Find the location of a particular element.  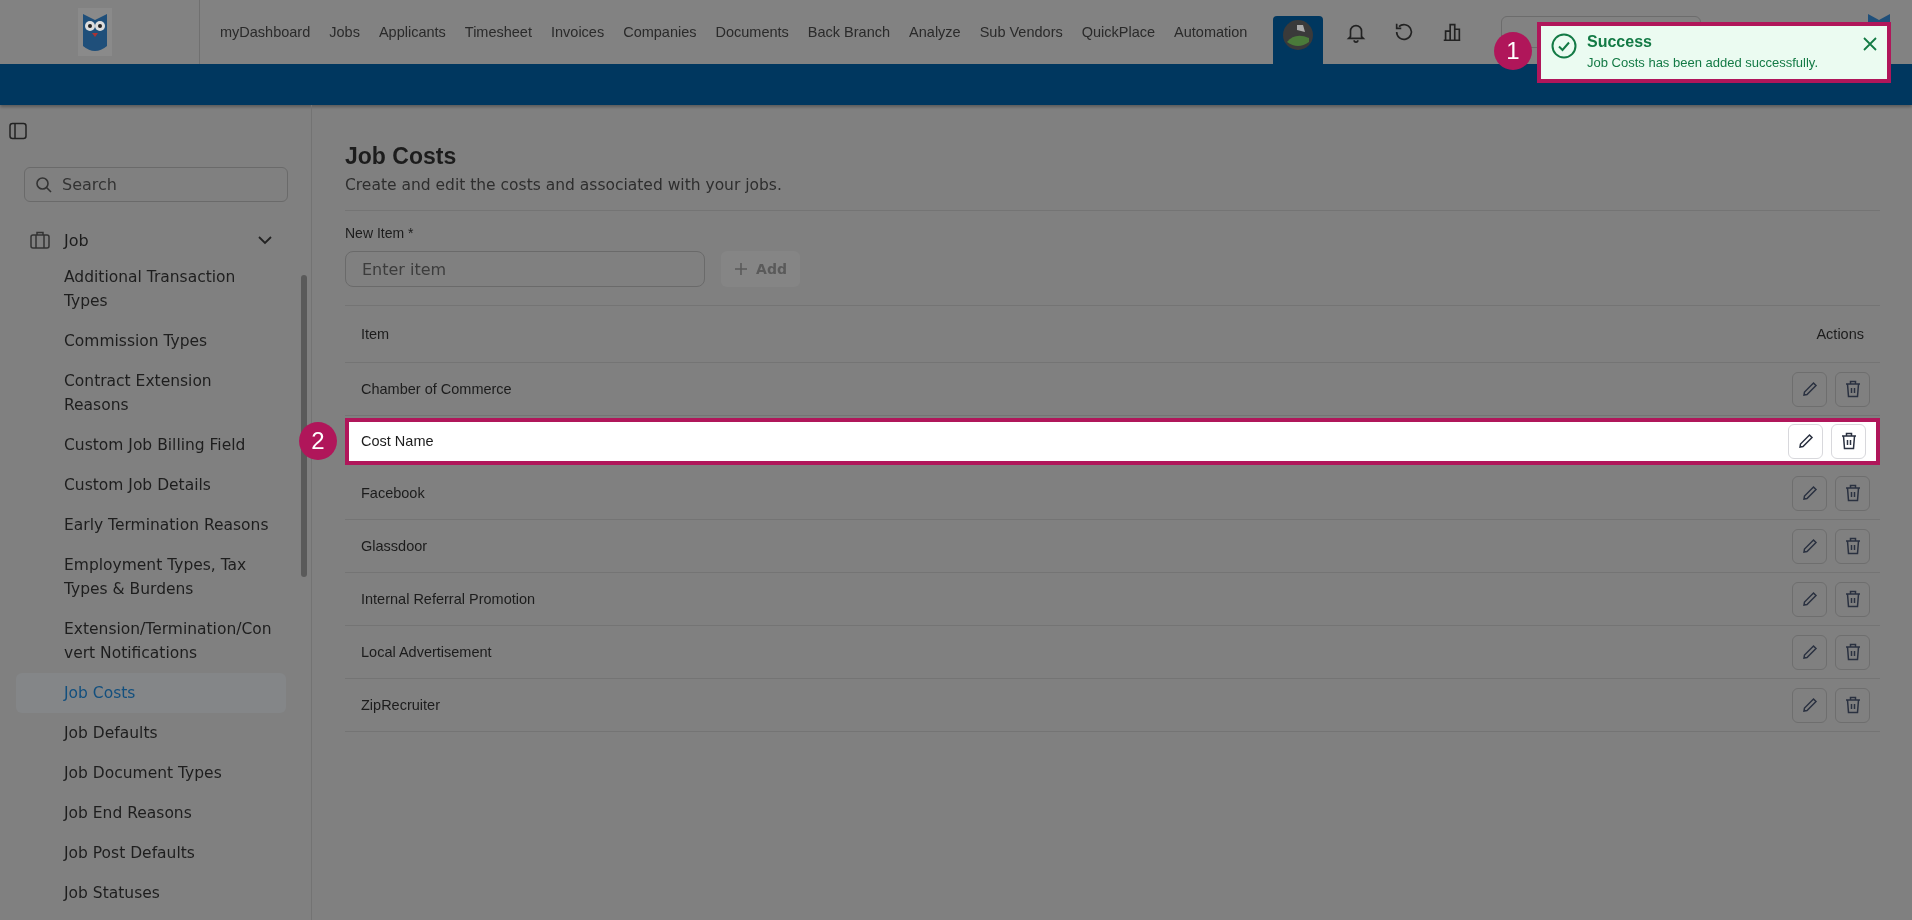

profile-tab is located at coordinates (1298, 40).